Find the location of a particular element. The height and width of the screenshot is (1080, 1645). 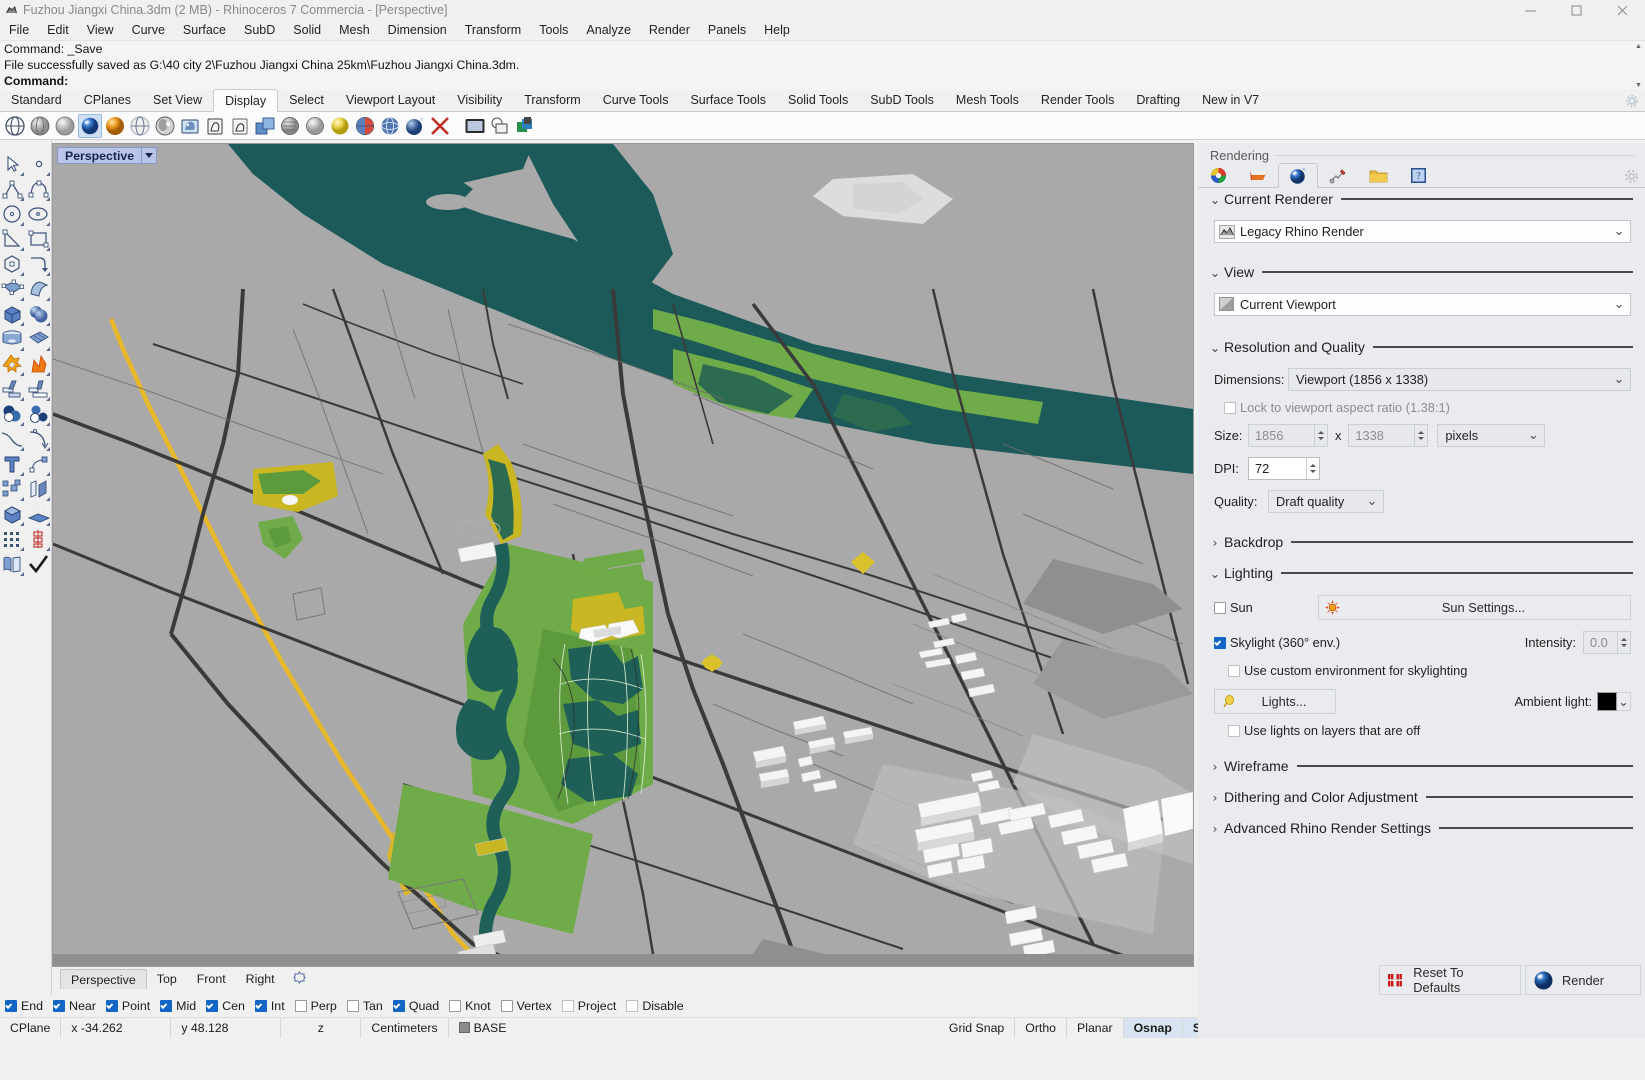

materials-tab-icon is located at coordinates (1218, 175).